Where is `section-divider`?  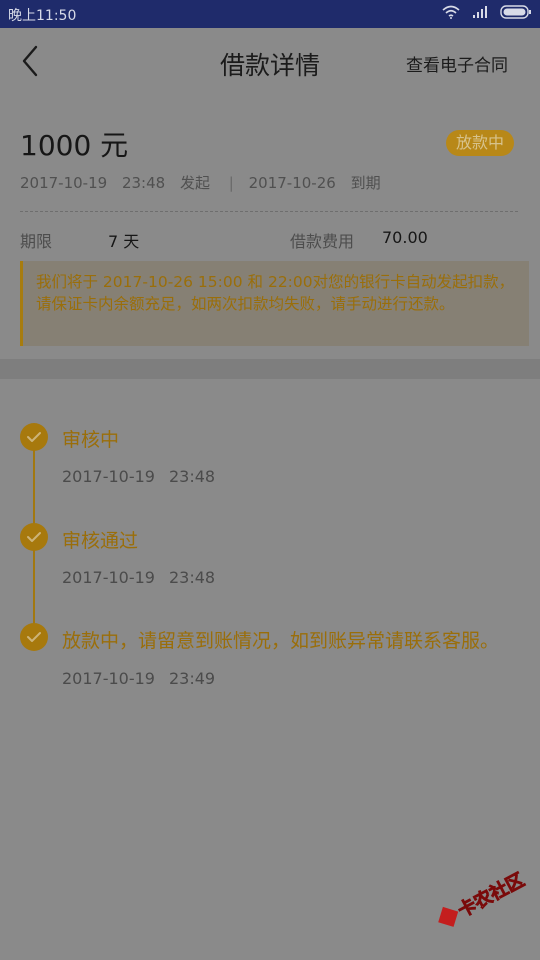
section-divider is located at coordinates (270, 369).